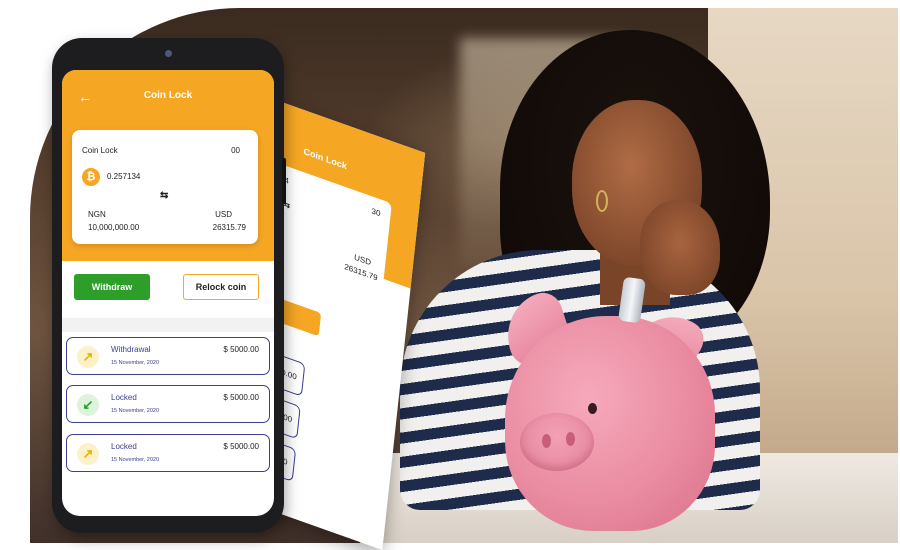 This screenshot has height=550, width=900. What do you see at coordinates (557, 442) in the screenshot?
I see `piggy-snout` at bounding box center [557, 442].